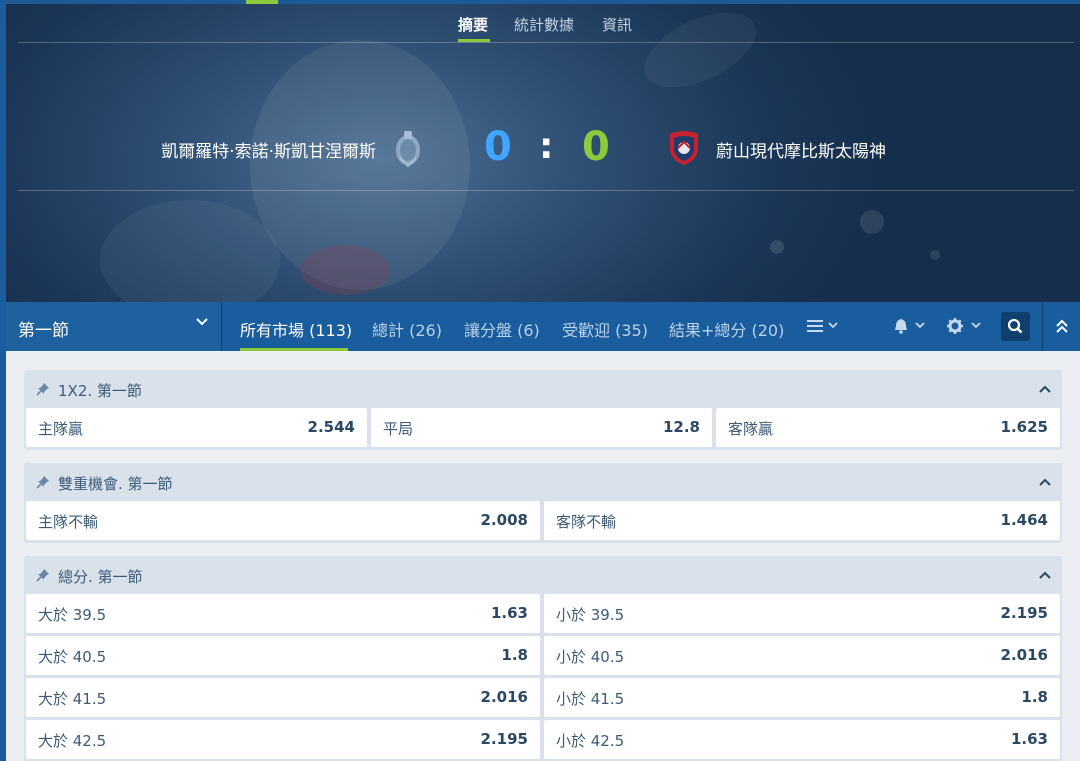  I want to click on tab-active-underline, so click(474, 40).